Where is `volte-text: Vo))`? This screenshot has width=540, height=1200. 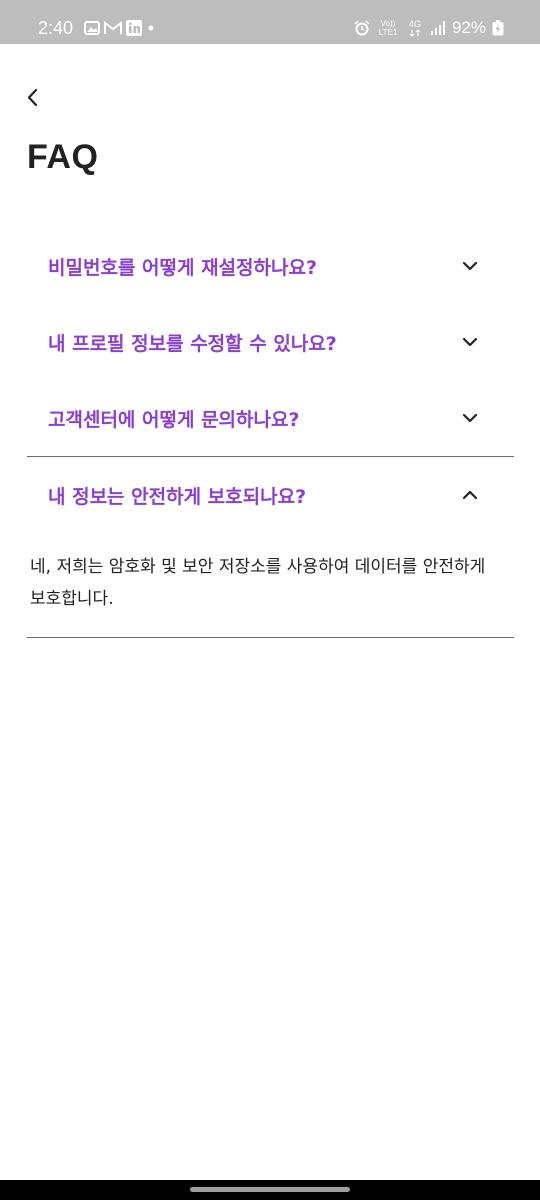 volte-text: Vo)) is located at coordinates (388, 23).